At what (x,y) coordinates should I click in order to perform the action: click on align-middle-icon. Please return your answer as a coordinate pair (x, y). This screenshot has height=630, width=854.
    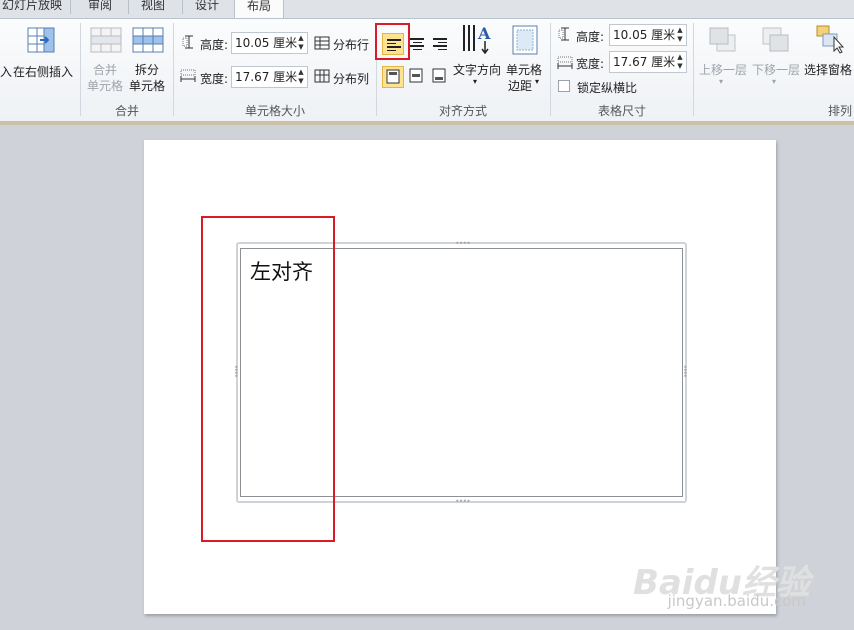
    Looking at the image, I should click on (416, 75).